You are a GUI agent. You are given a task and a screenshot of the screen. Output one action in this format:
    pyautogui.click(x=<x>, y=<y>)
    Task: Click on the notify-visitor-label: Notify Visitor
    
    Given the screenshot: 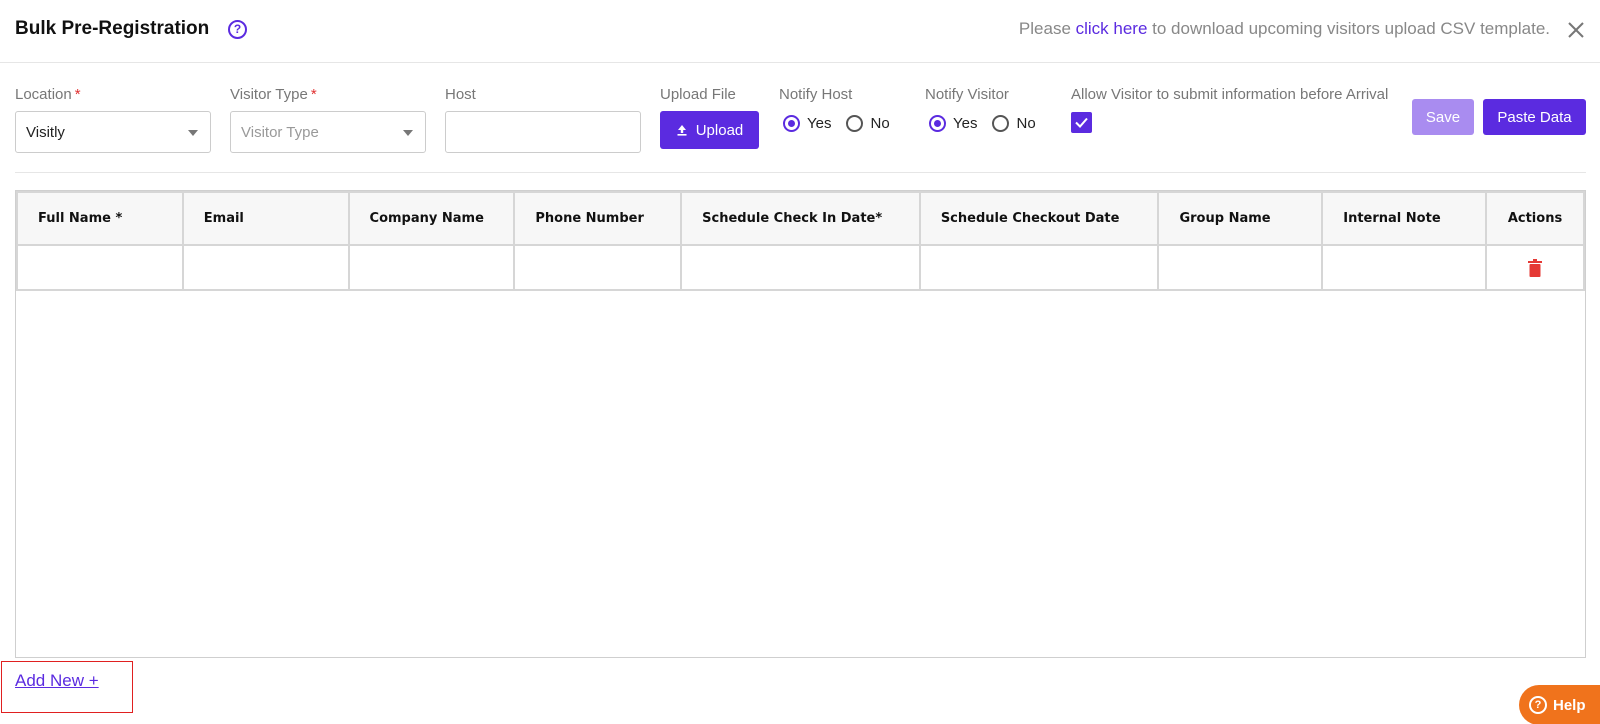 What is the action you would take?
    pyautogui.click(x=967, y=94)
    